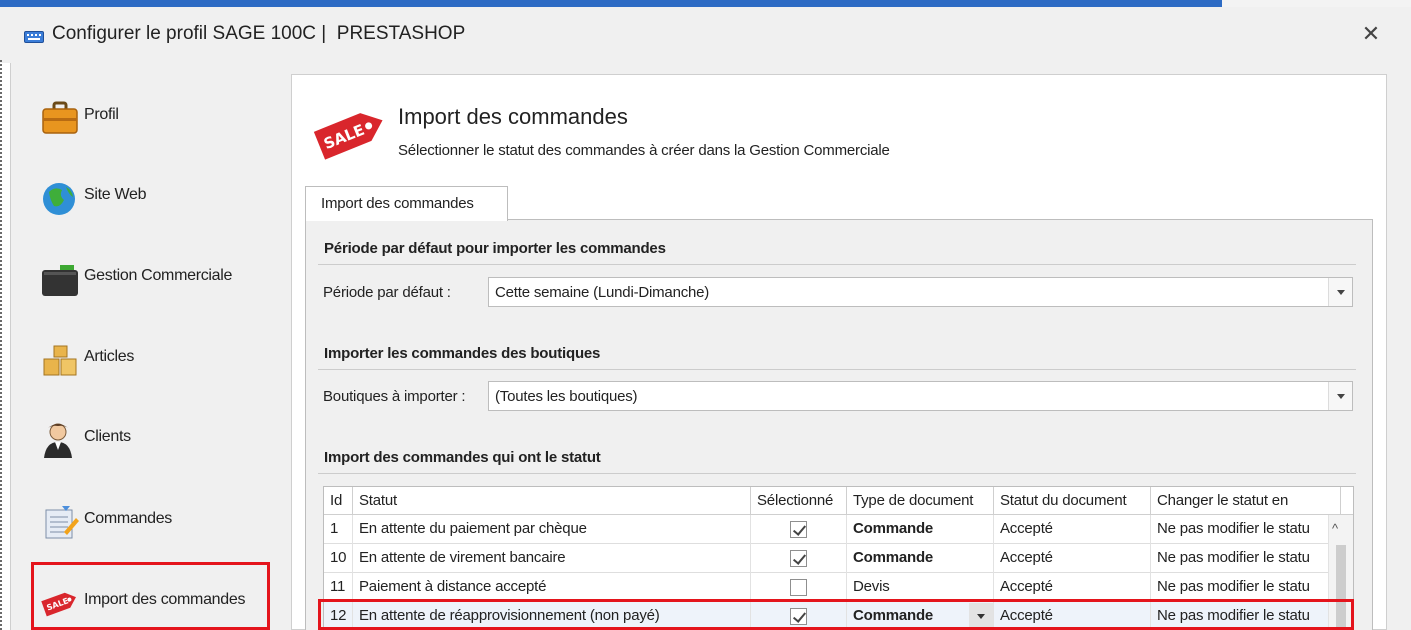 This screenshot has height=630, width=1411. What do you see at coordinates (920, 587) in the screenshot?
I see `cell-type-document: Devis` at bounding box center [920, 587].